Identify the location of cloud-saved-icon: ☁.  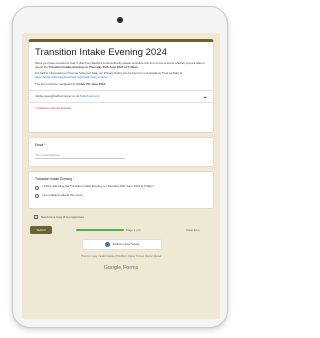
(205, 96).